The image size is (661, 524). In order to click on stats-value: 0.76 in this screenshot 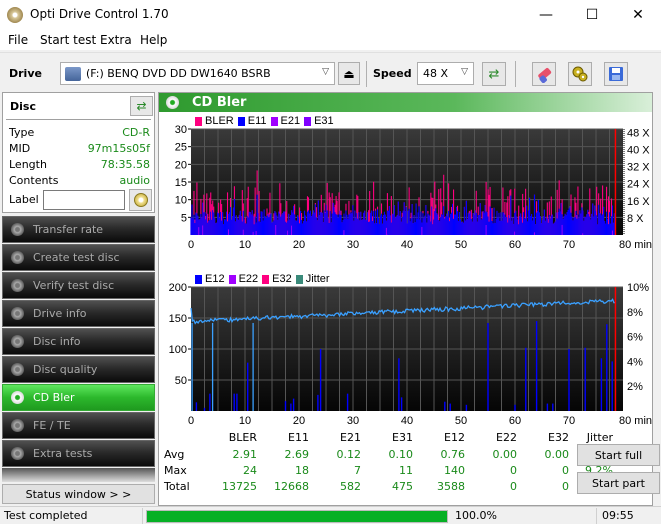, I will do `click(453, 454)`.